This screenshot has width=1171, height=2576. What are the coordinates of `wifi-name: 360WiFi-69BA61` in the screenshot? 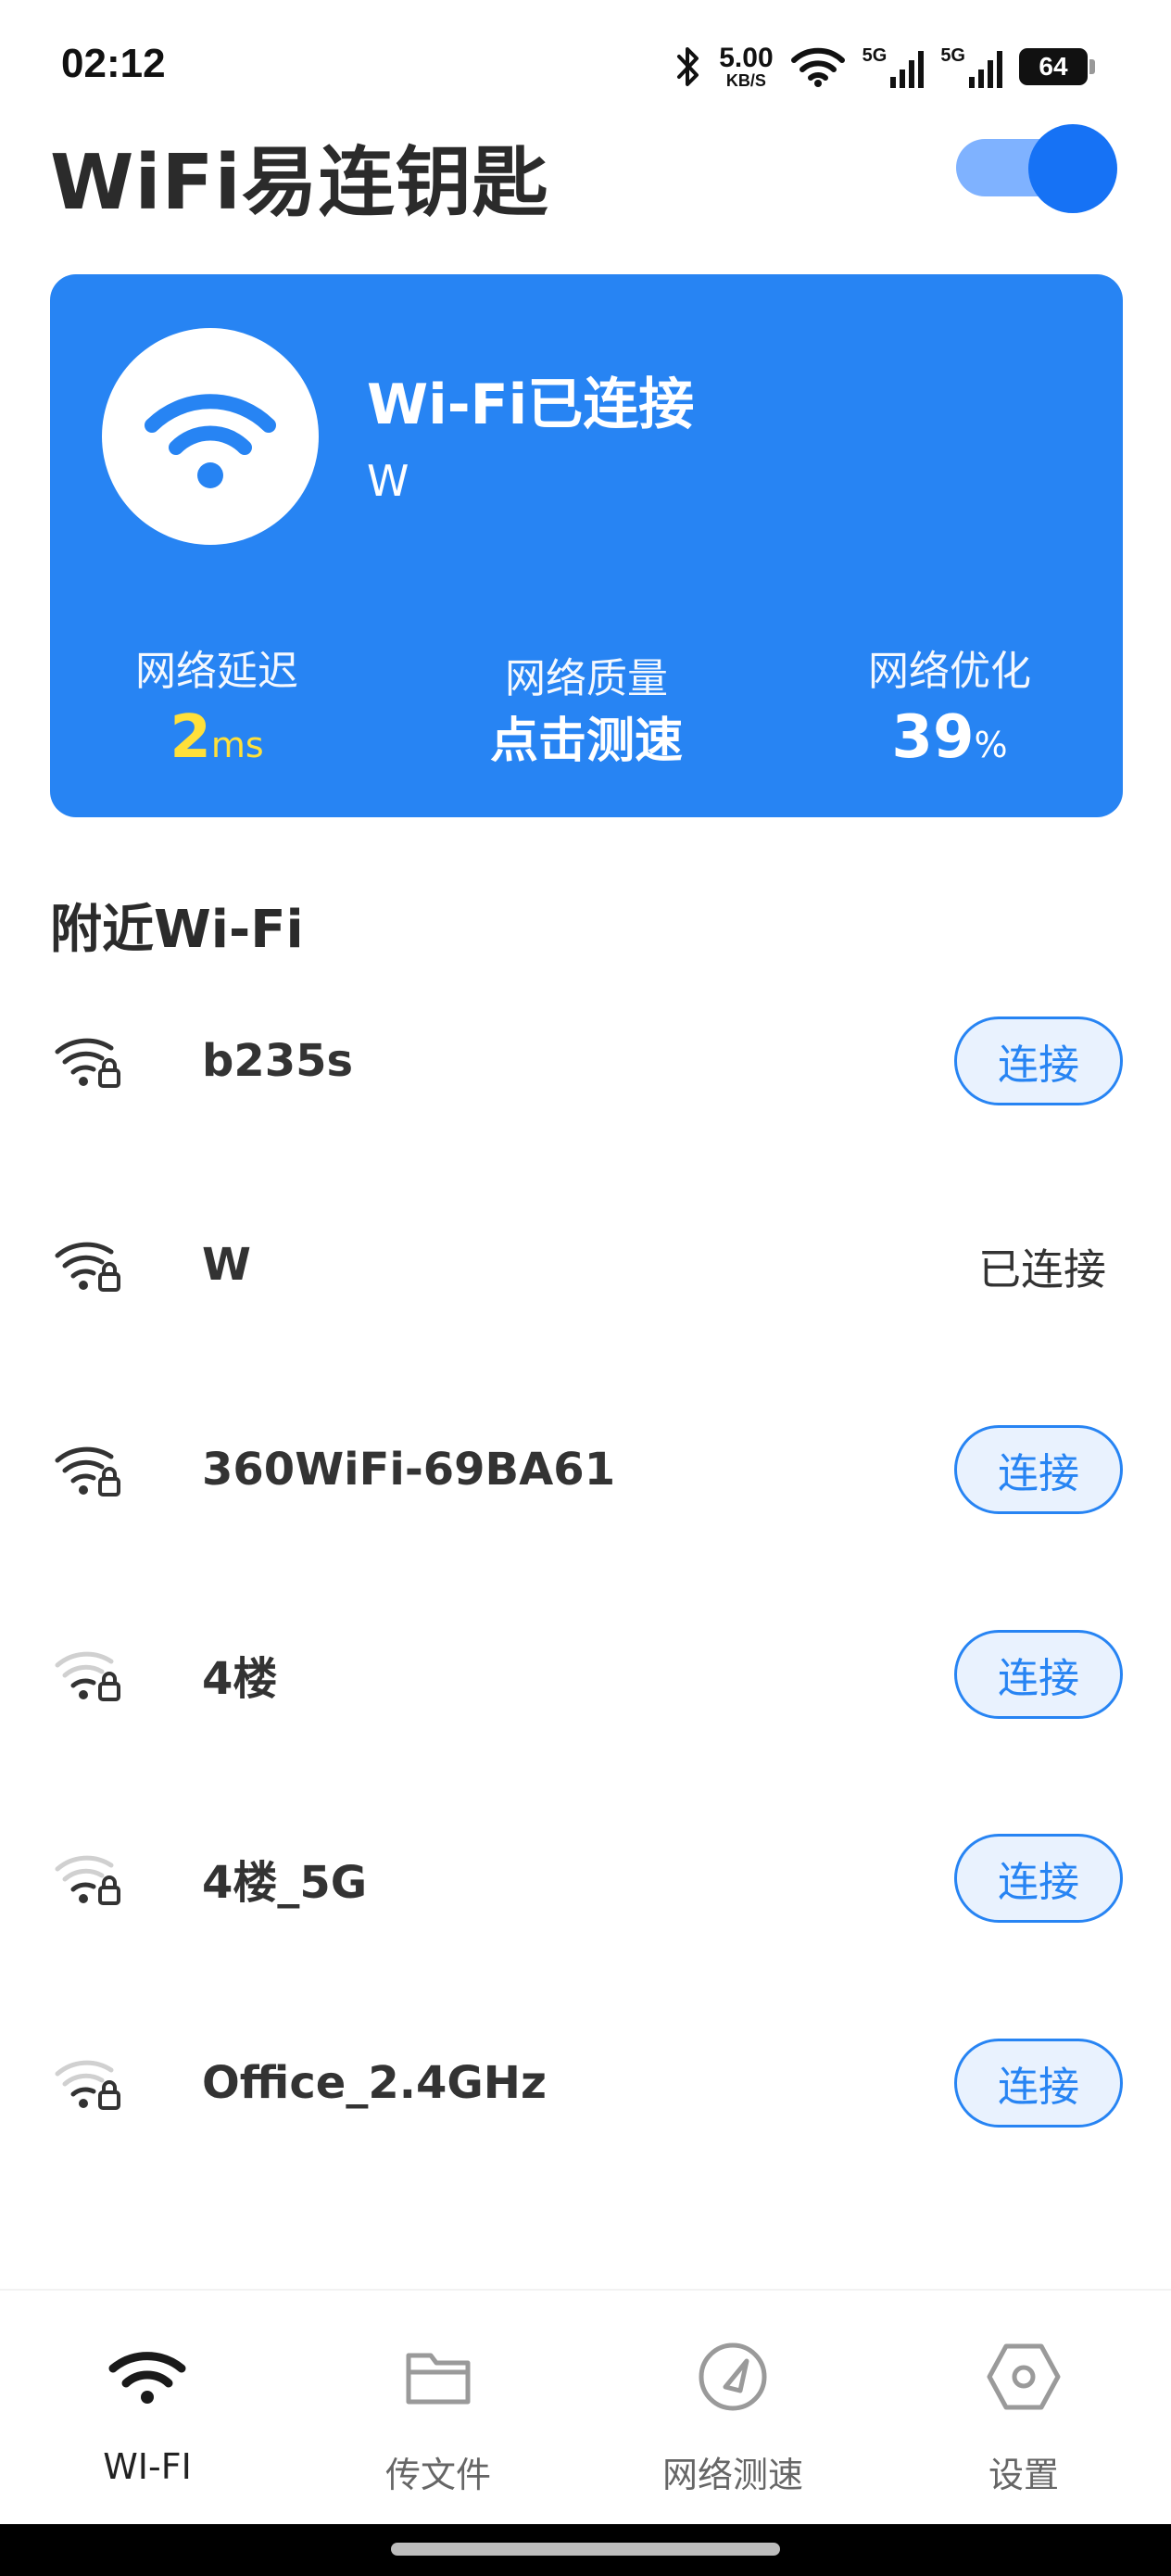 It's located at (409, 1470).